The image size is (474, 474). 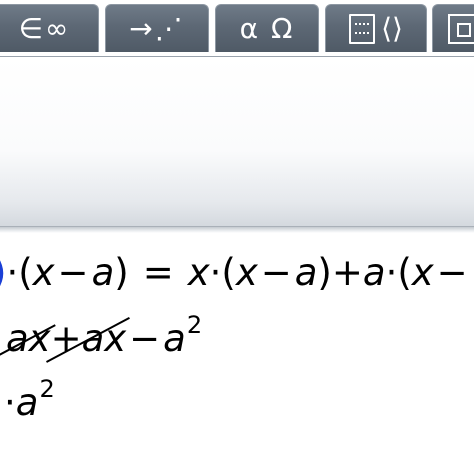 I want to click on equation-line-3: ·a2, so click(x=29, y=400).